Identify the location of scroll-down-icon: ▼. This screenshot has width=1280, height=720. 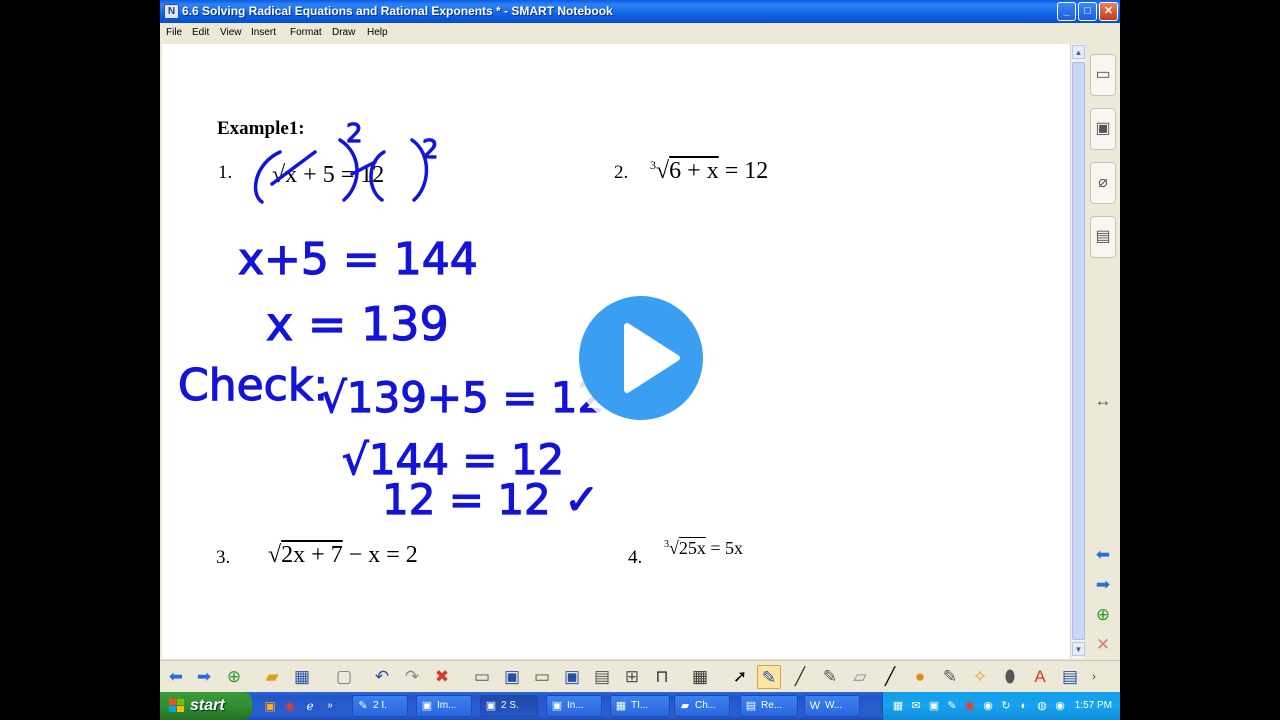
(1078, 649).